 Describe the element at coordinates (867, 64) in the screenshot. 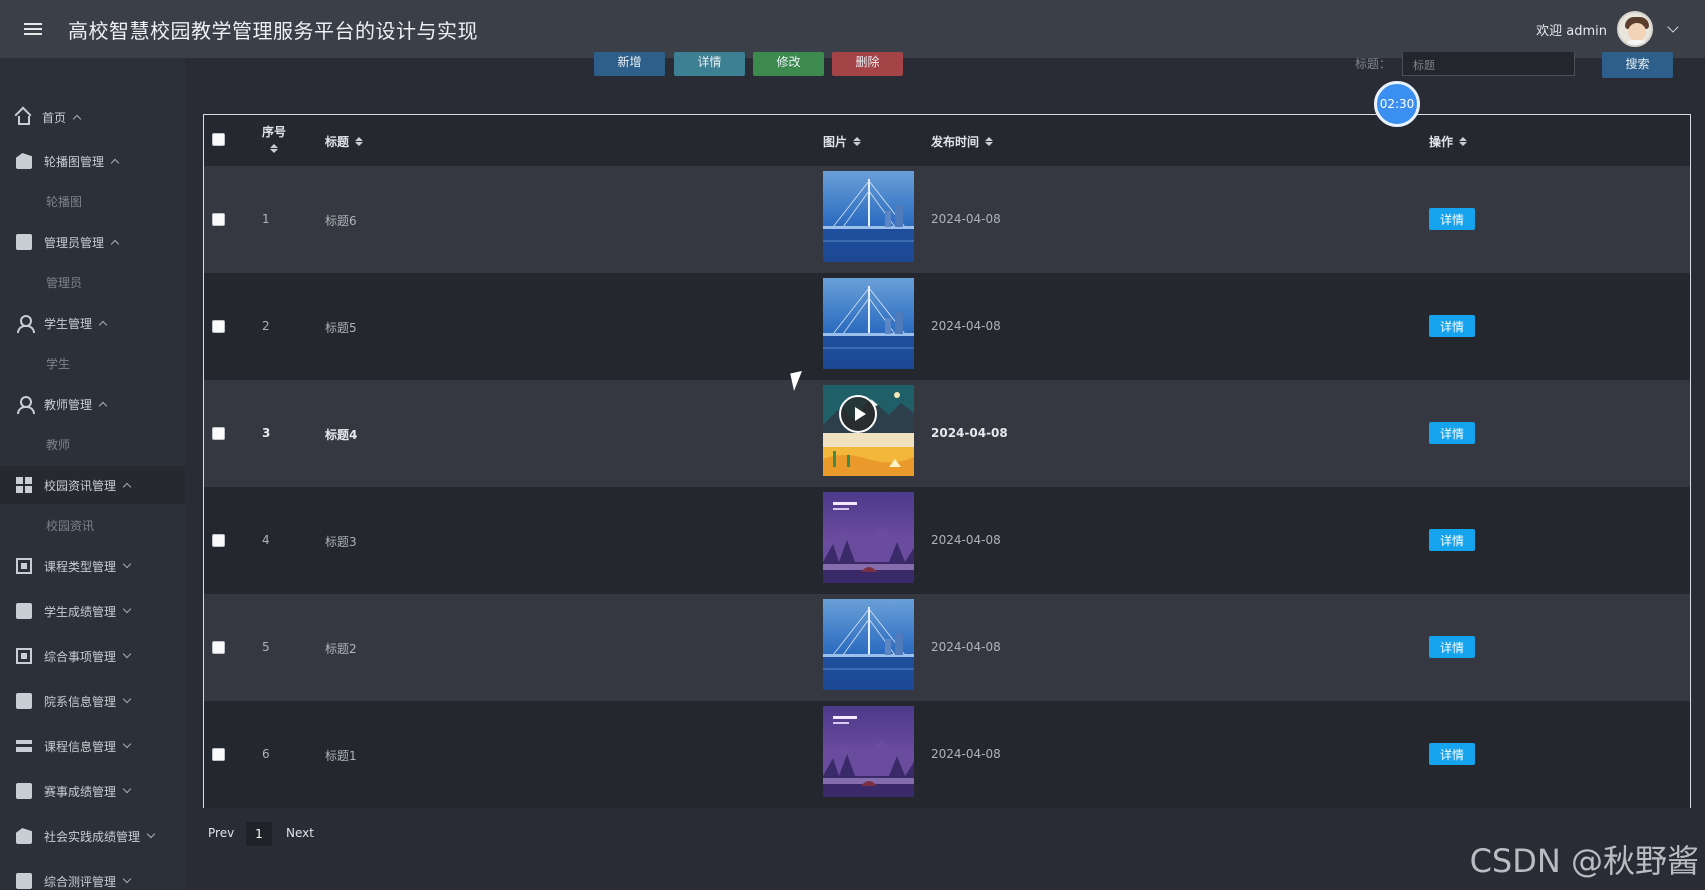

I see `delete-button: 删除` at that location.